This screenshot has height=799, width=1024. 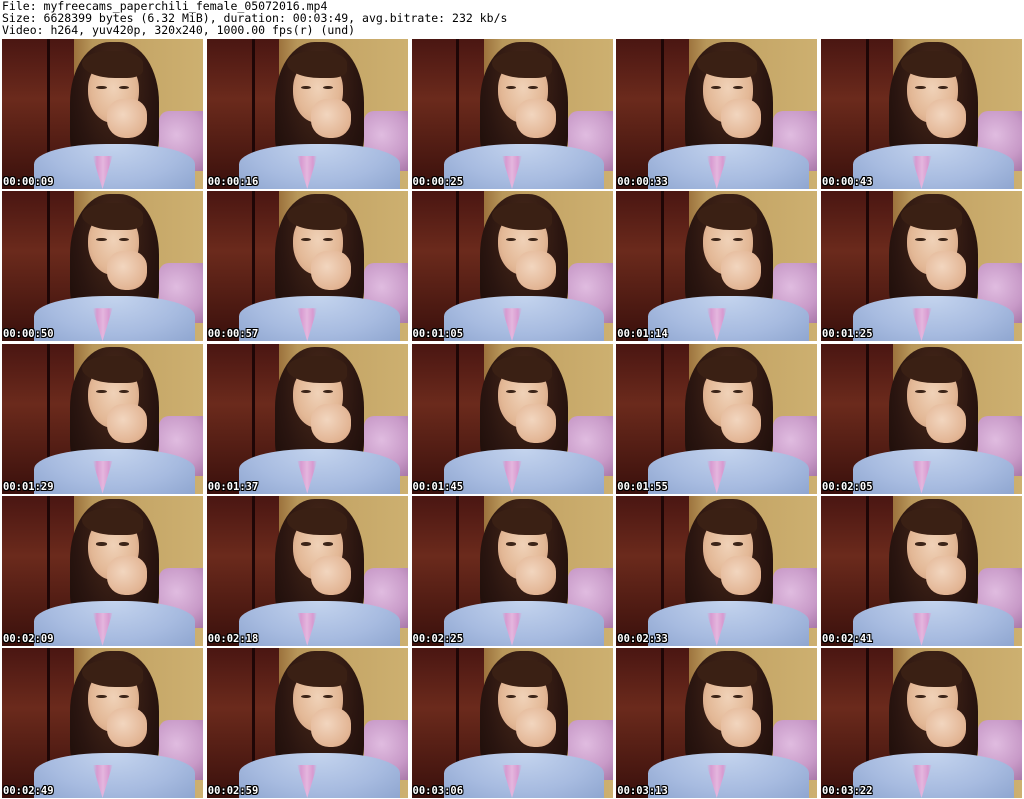 What do you see at coordinates (233, 486) in the screenshot?
I see `frame-timestamp: 00:01:37` at bounding box center [233, 486].